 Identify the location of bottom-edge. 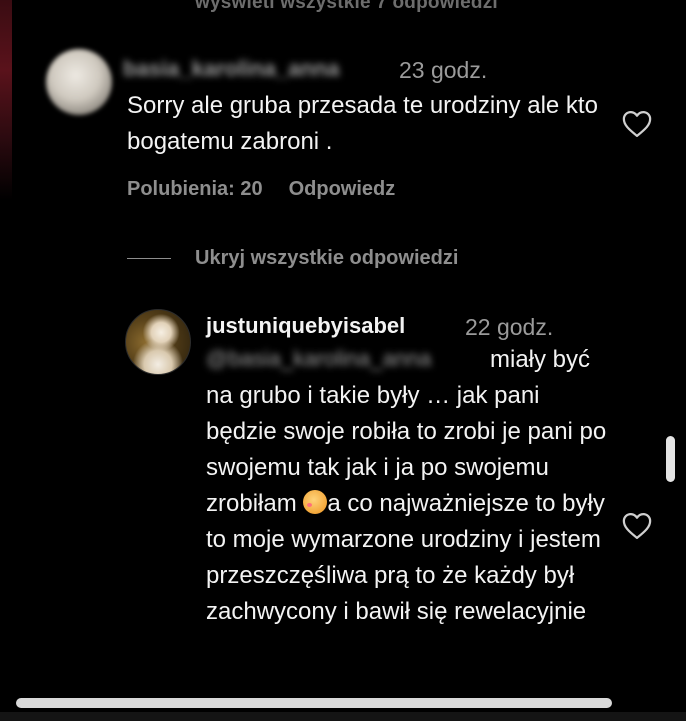
(343, 716).